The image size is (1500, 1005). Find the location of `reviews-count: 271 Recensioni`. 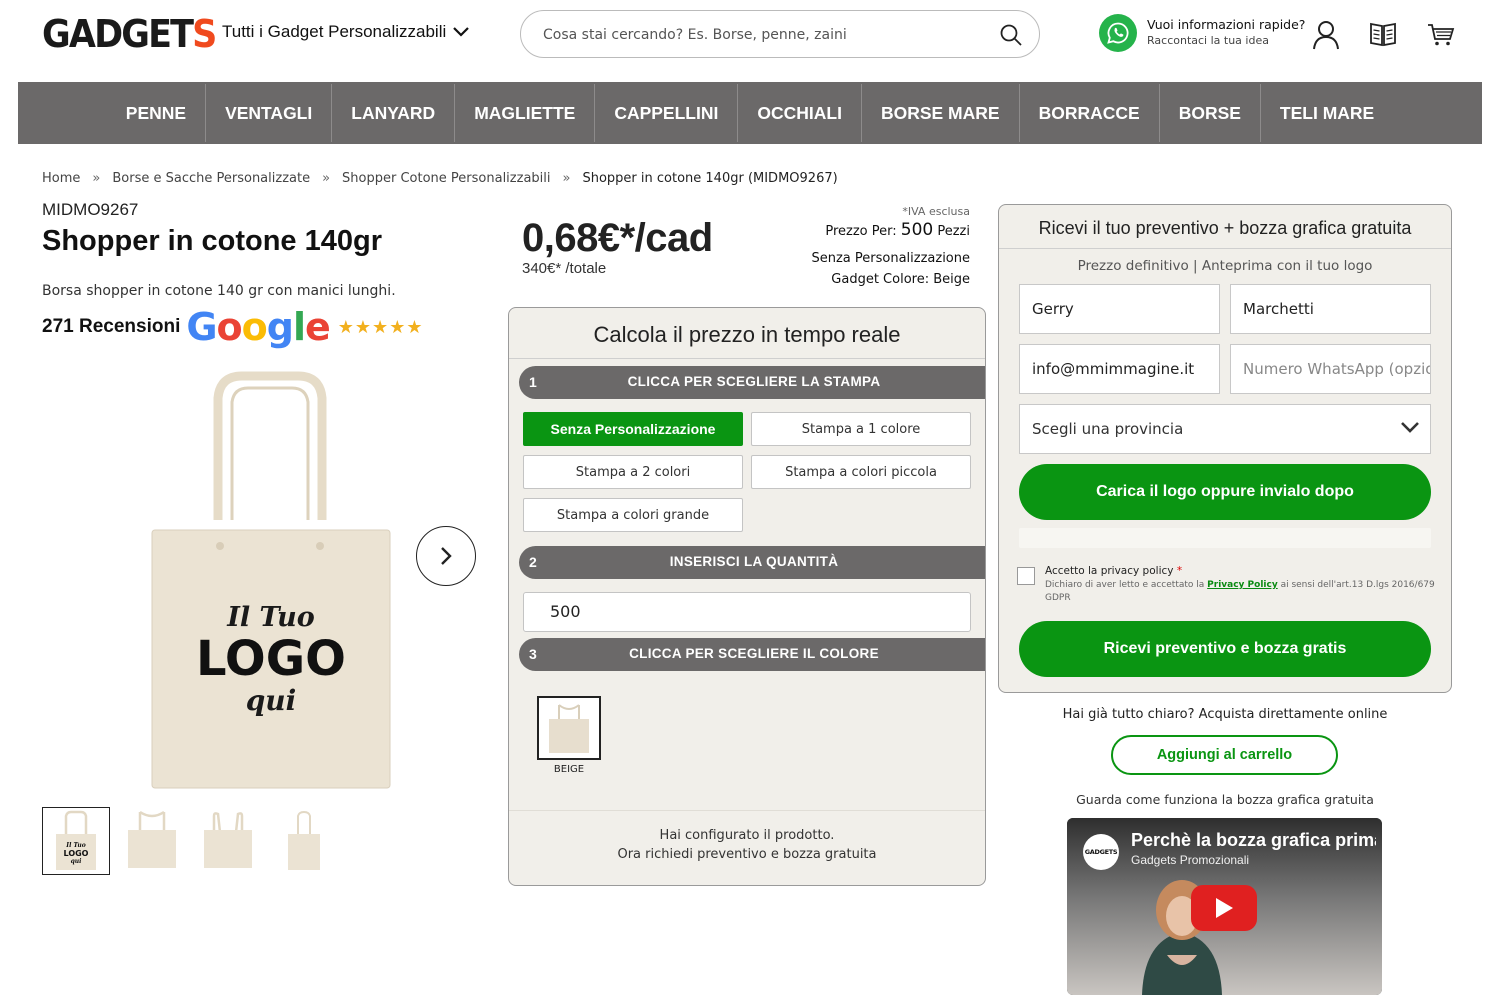

reviews-count: 271 Recensioni is located at coordinates (111, 326).